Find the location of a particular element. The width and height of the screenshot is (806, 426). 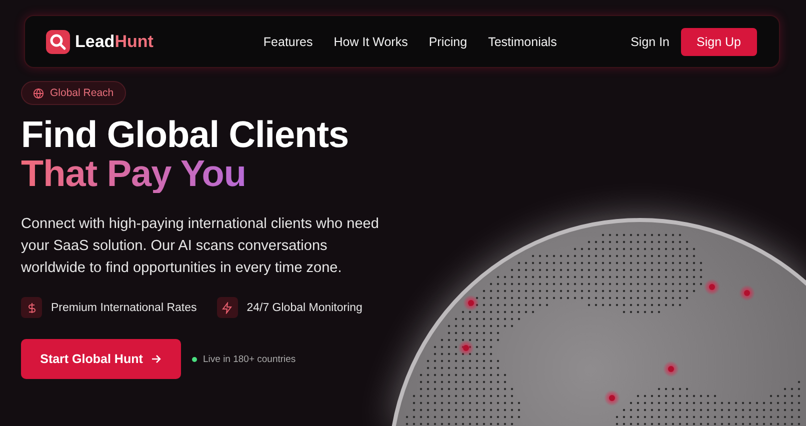

badge-label: Global Reach is located at coordinates (82, 93).